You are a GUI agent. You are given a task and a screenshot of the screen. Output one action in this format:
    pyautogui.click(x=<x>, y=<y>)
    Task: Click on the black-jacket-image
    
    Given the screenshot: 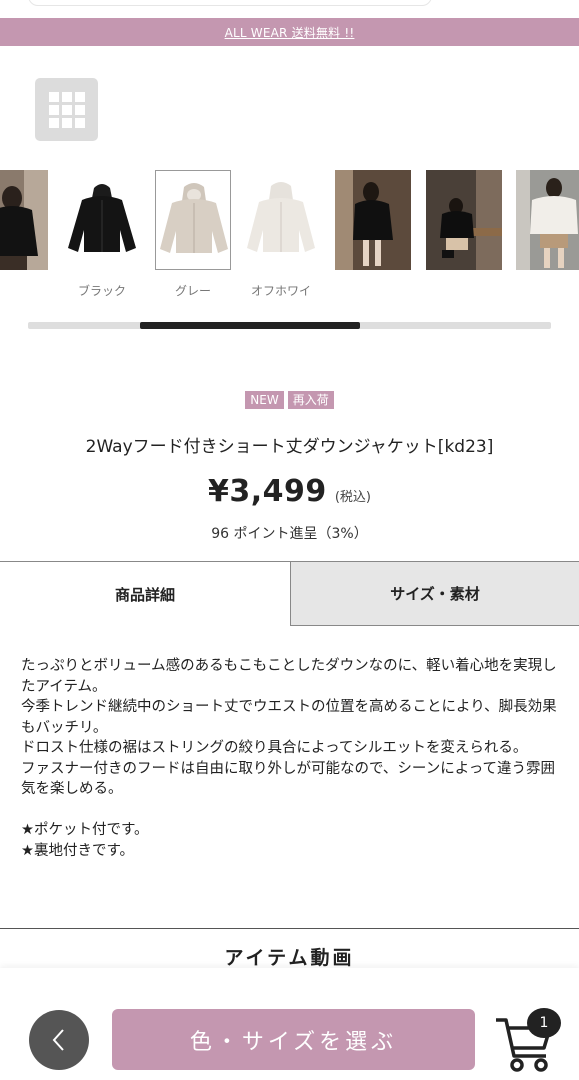 What is the action you would take?
    pyautogui.click(x=102, y=220)
    